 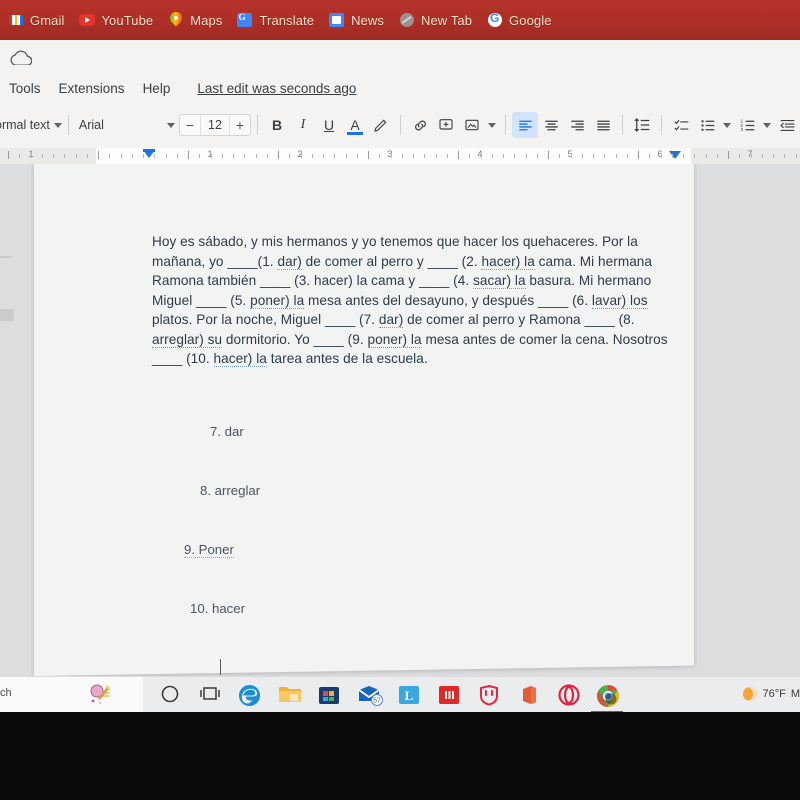 What do you see at coordinates (190, 125) in the screenshot?
I see `font-size-decrease-button: −` at bounding box center [190, 125].